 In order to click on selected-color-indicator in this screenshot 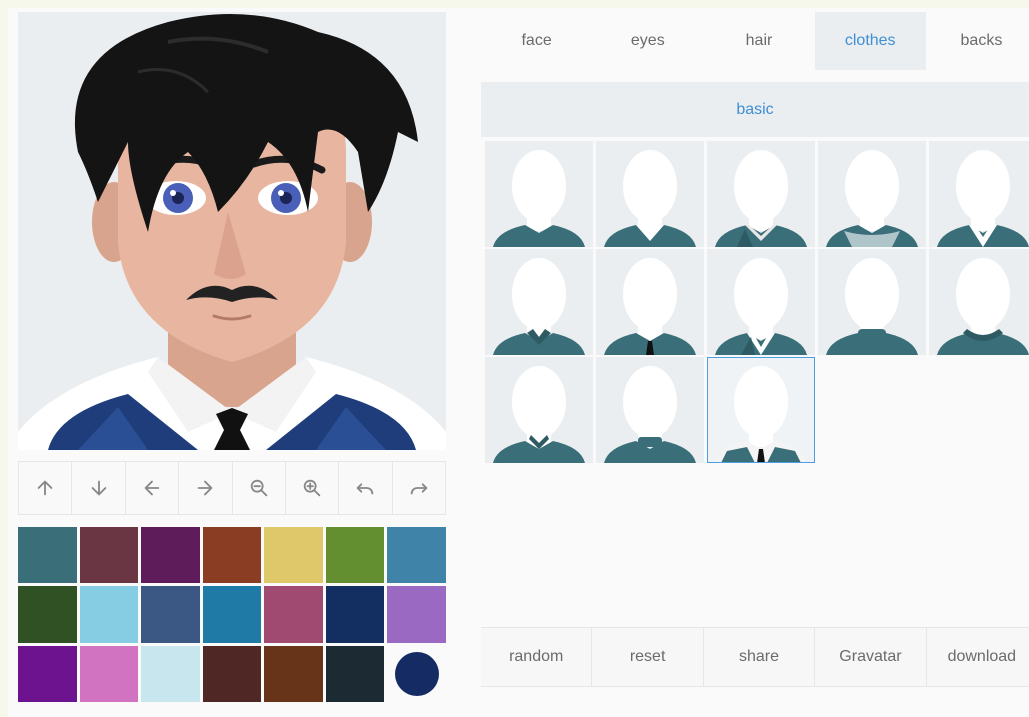, I will do `click(416, 674)`.